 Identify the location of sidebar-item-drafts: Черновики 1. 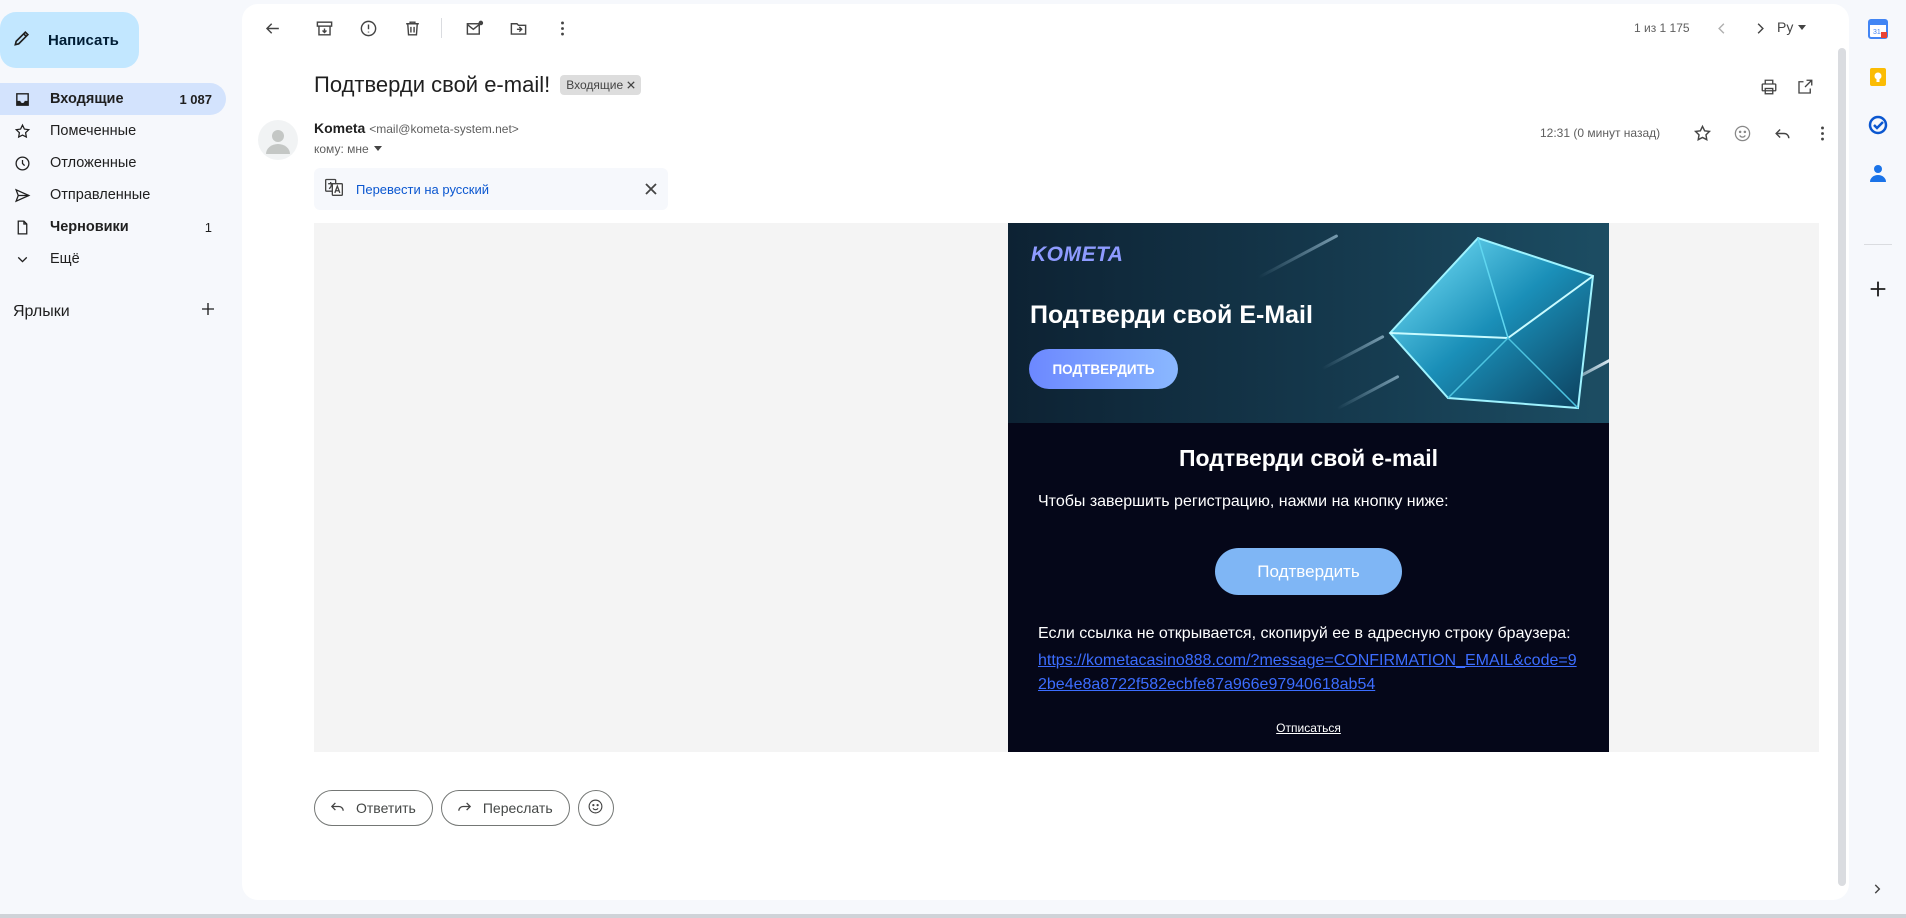
(113, 227).